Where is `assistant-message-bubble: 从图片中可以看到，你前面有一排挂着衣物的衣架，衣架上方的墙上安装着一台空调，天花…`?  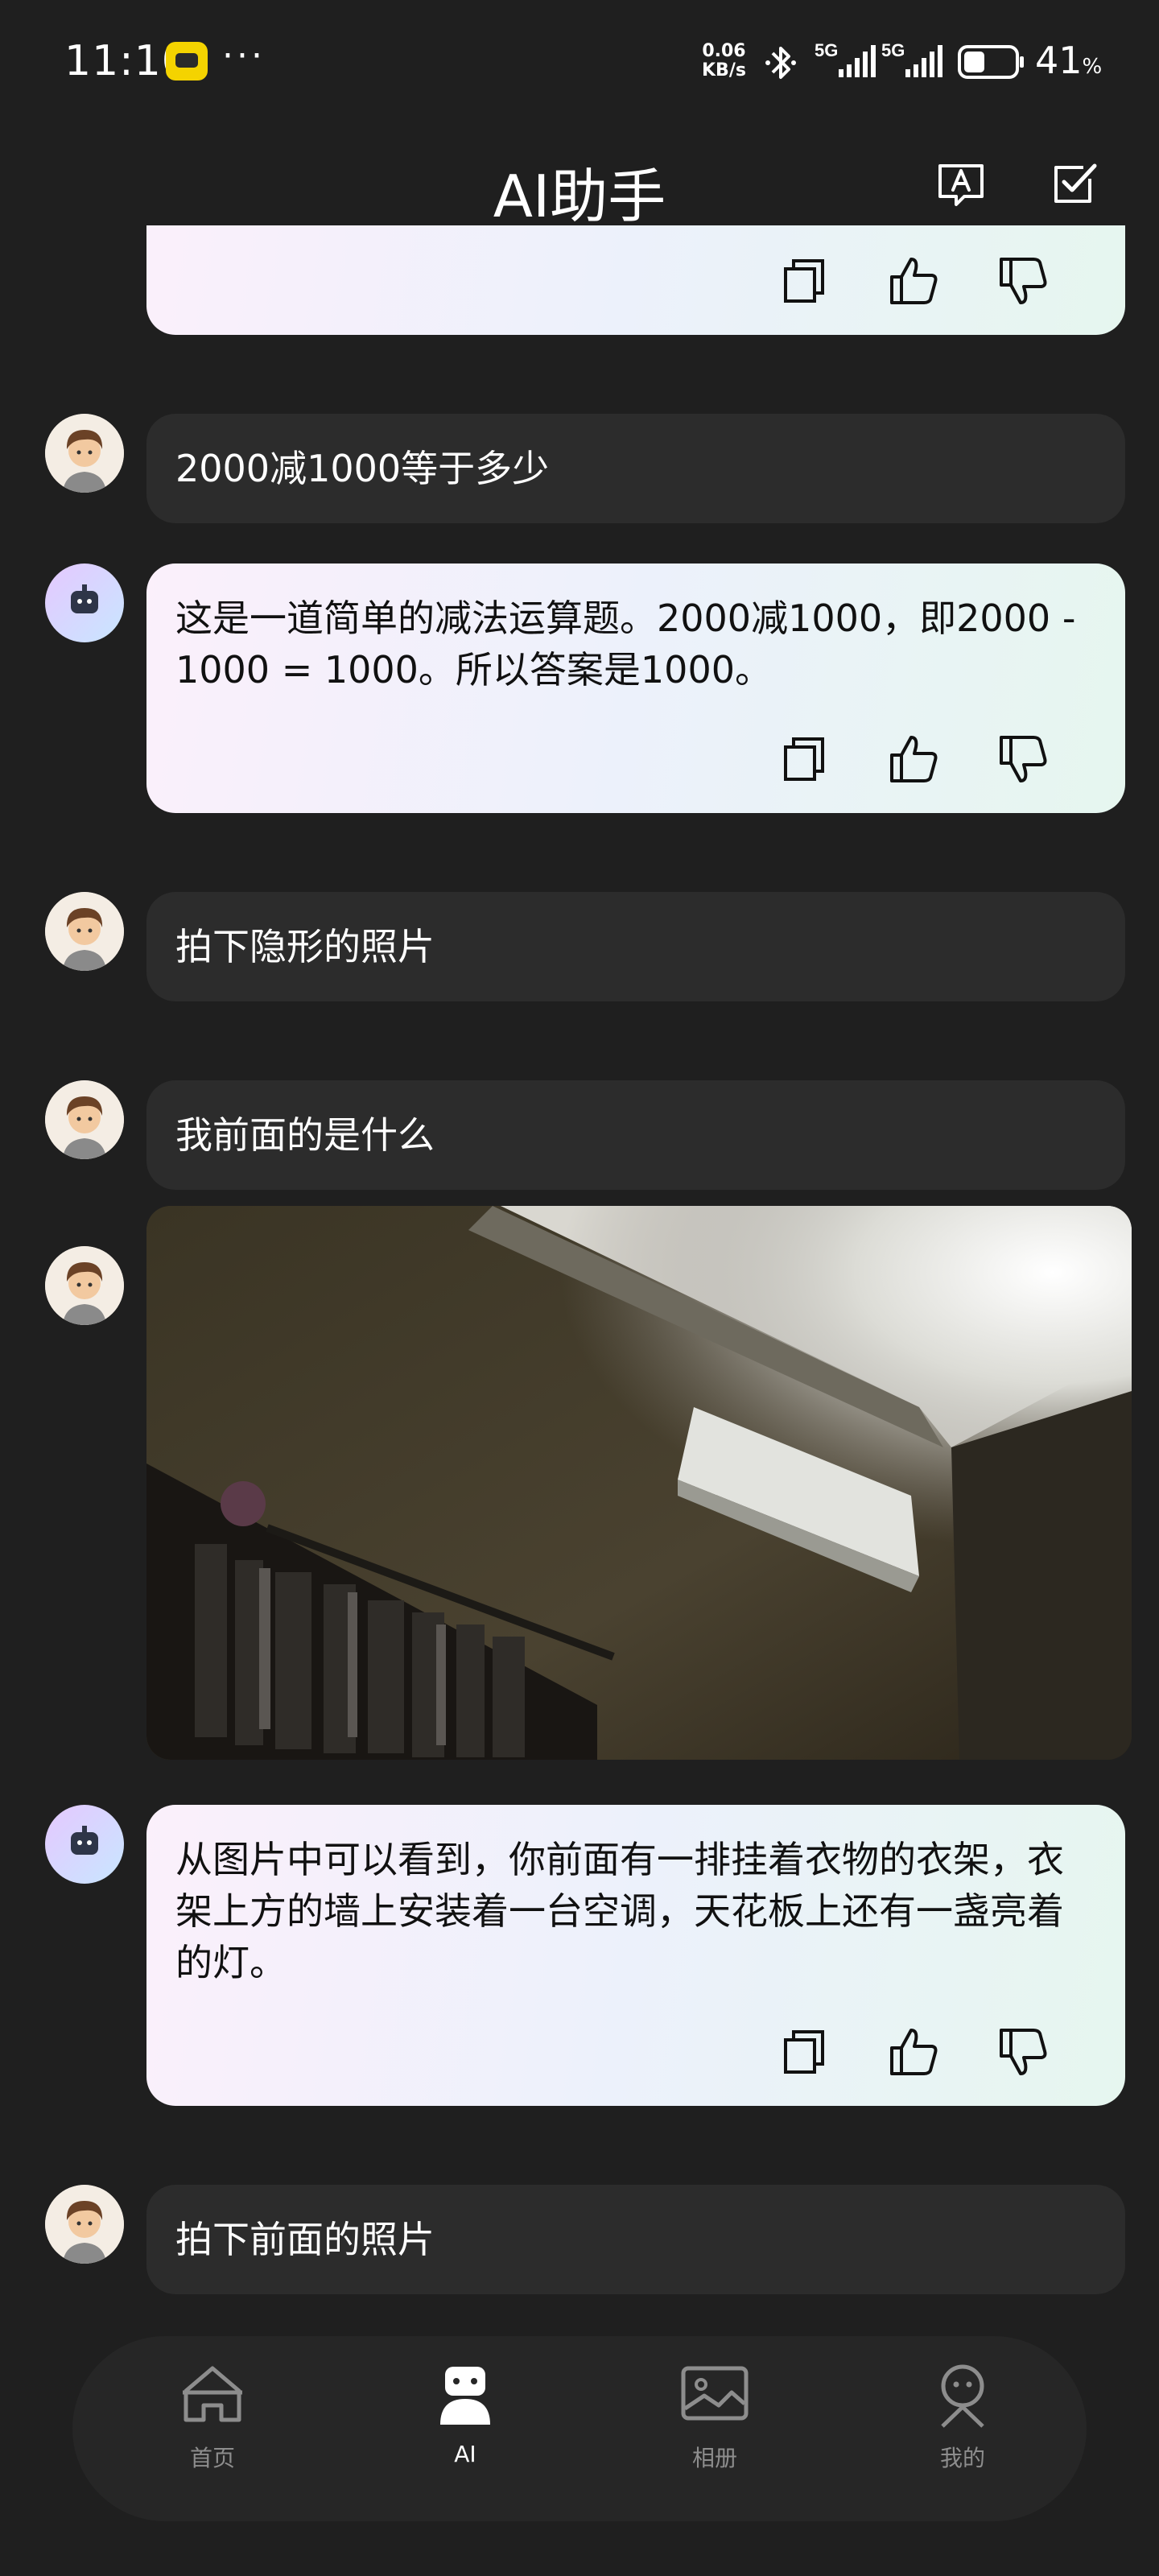
assistant-message-bubble: 从图片中可以看到，你前面有一排挂着衣物的衣架，衣架上方的墙上安装着一台空调，天花… is located at coordinates (635, 1955).